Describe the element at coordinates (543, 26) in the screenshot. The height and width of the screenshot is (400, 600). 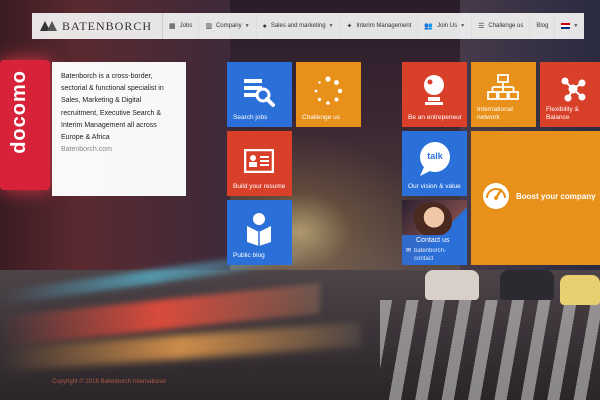
I see `nav-item-blog: Blog` at that location.